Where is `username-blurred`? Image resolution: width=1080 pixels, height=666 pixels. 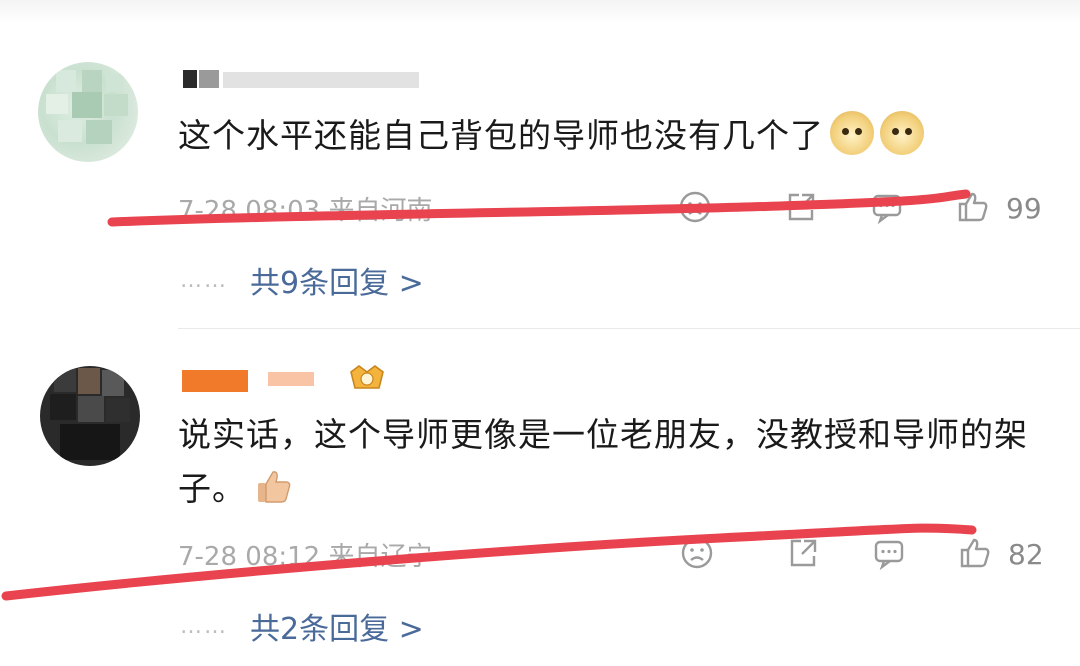
username-blurred is located at coordinates (303, 77).